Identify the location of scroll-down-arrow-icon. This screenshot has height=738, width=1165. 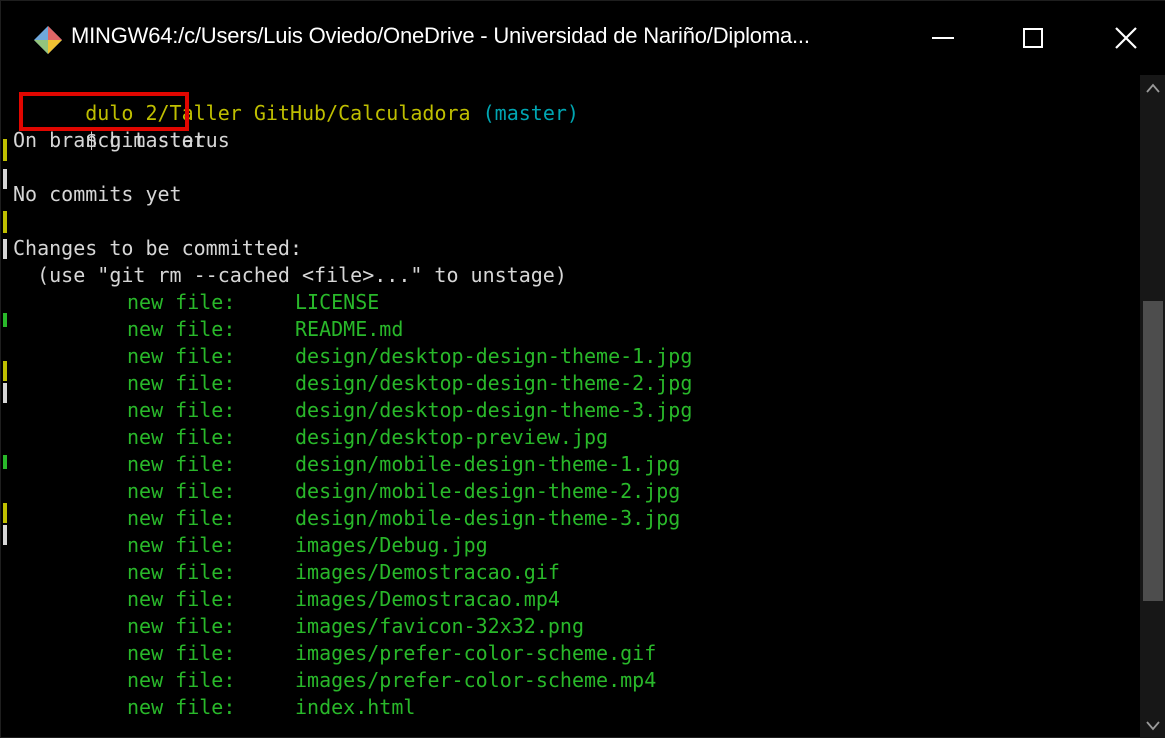
(1152, 725).